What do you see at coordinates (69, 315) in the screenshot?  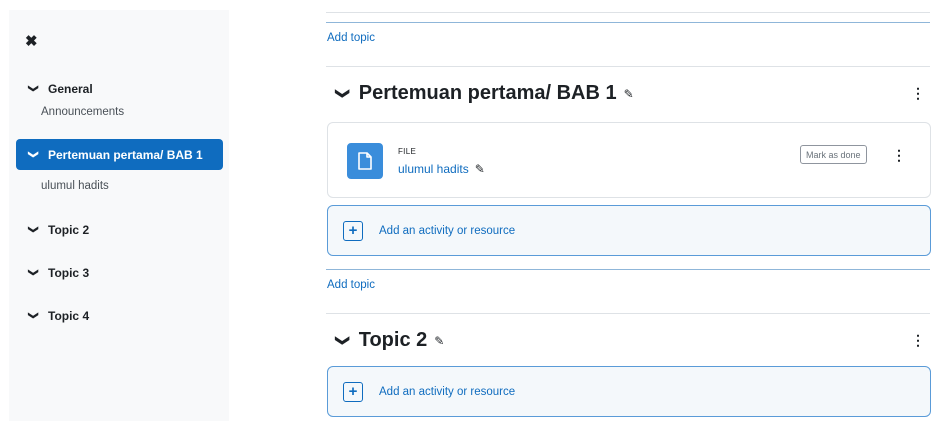 I see `sidebar-section-label: Topic 4` at bounding box center [69, 315].